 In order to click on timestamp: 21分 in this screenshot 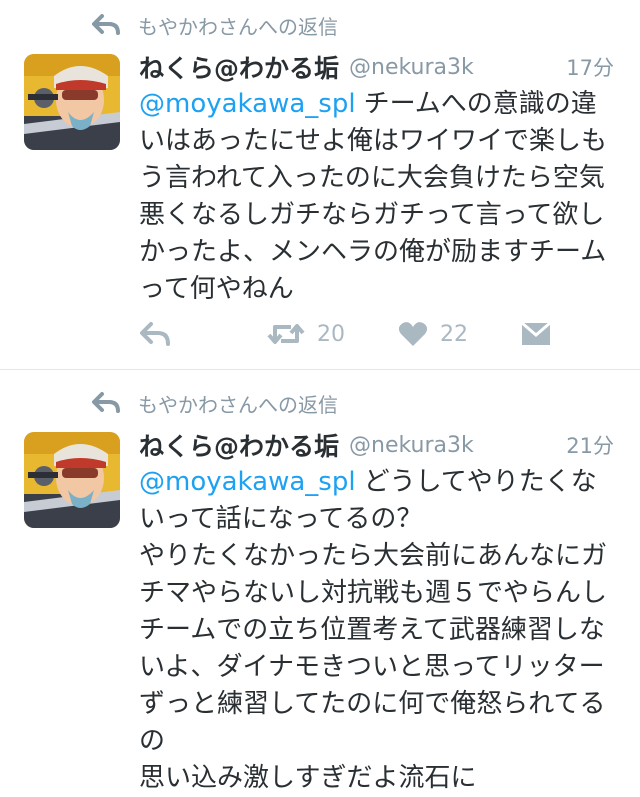, I will do `click(590, 445)`.